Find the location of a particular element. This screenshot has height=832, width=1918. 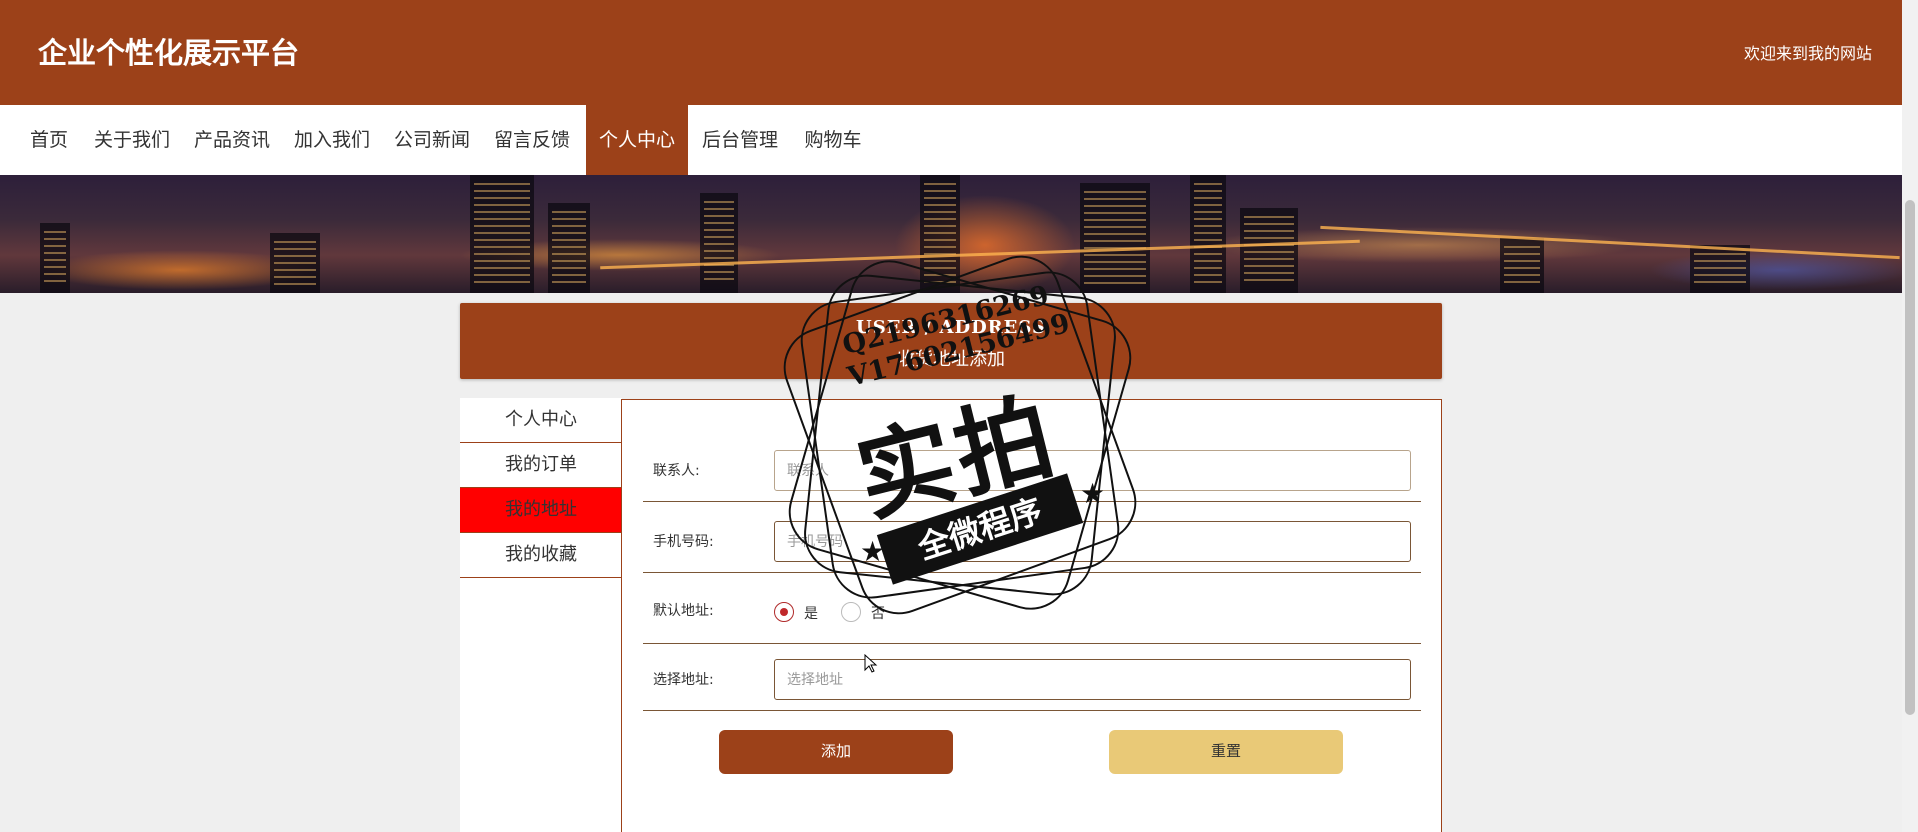

site-title: 企业个性化展示平台 is located at coordinates (169, 53).